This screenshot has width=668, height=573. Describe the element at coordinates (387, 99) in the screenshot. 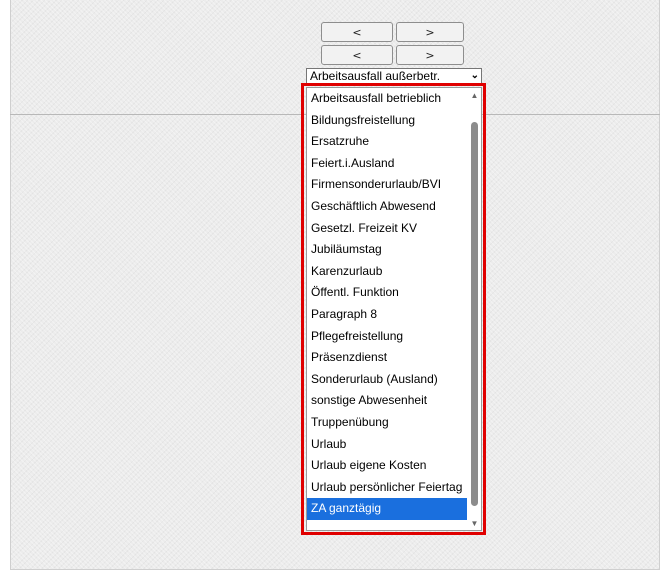

I see `dropdown-option: Arbeitsausfall betrieblich` at that location.